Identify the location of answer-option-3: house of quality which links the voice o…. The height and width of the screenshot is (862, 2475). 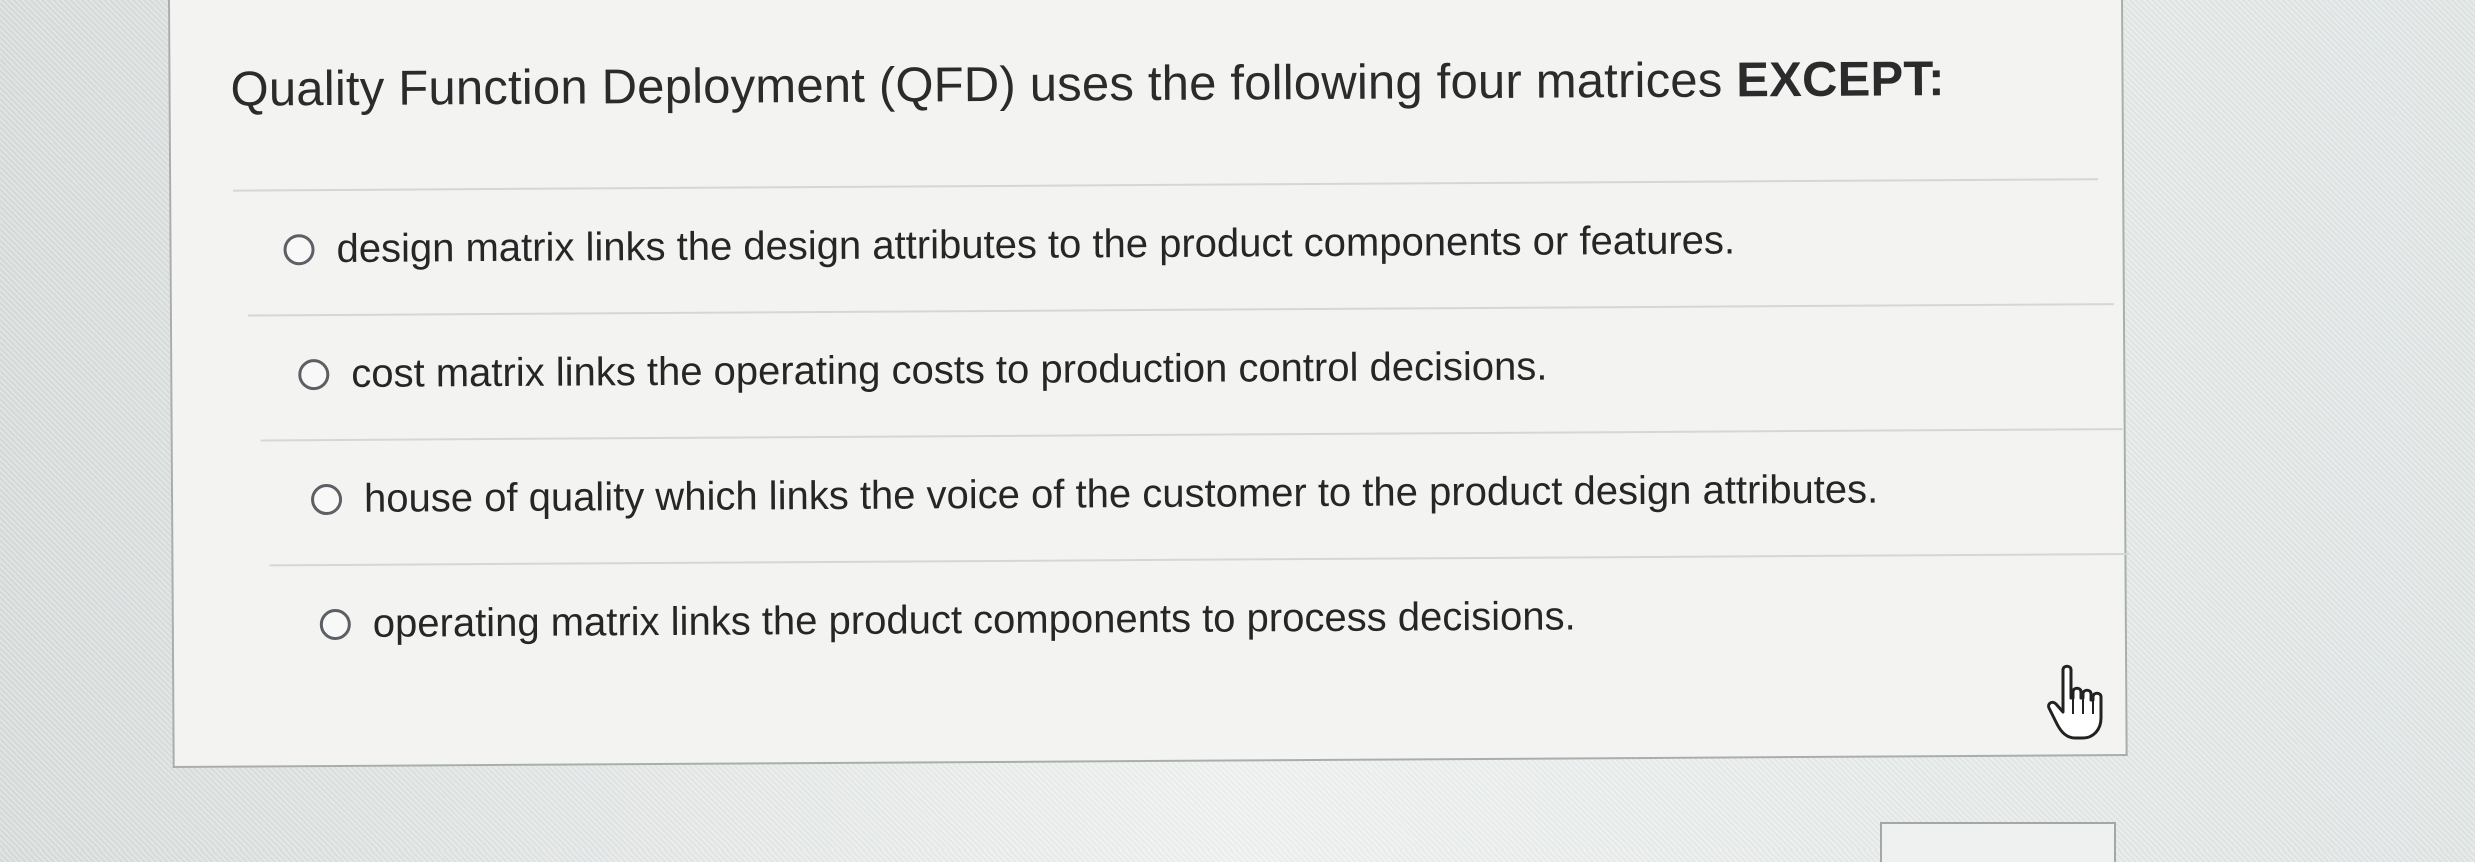
(1192, 493).